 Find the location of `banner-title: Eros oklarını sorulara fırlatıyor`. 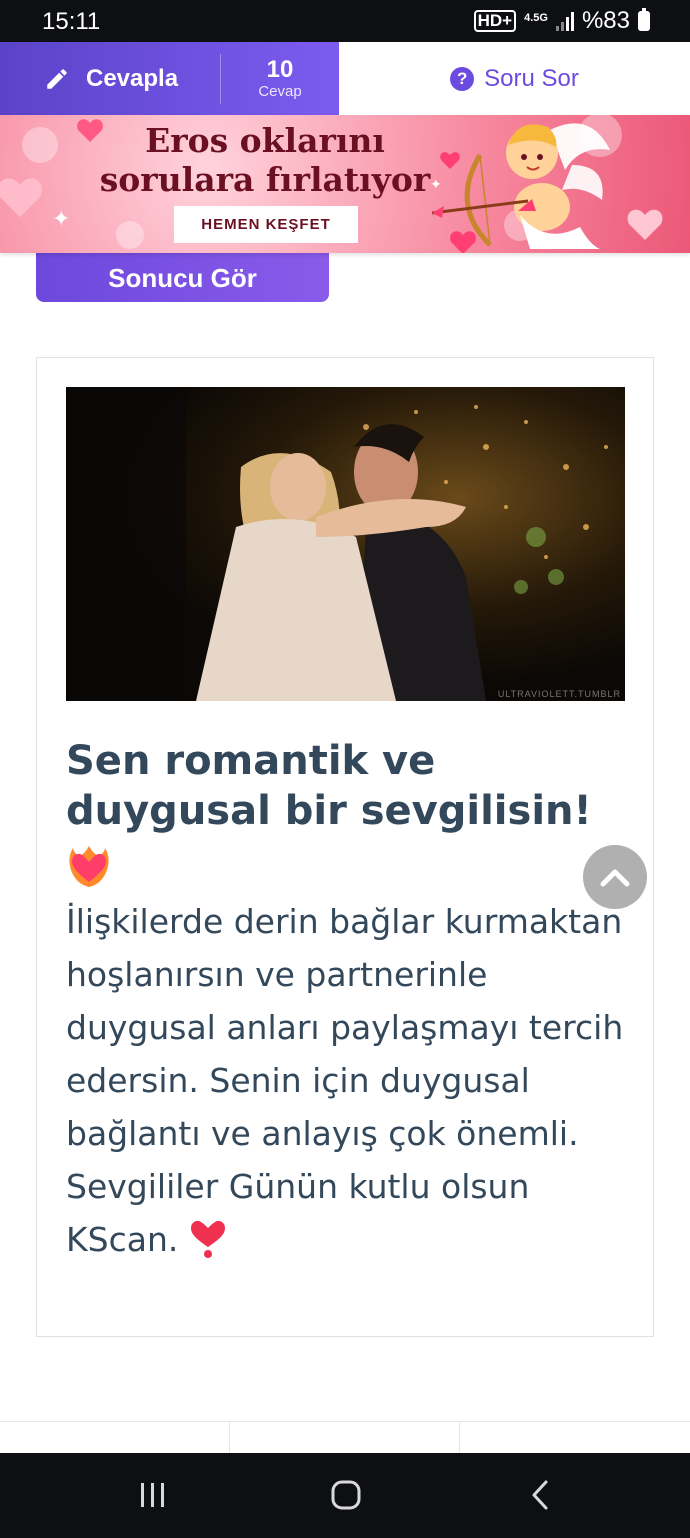

banner-title: Eros oklarını sorulara fırlatıyor is located at coordinates (265, 160).